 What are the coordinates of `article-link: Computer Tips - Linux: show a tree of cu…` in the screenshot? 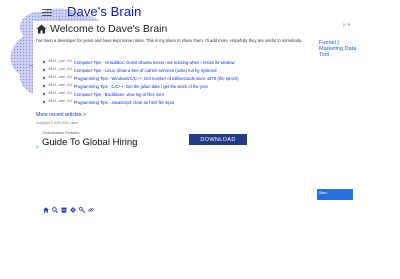 It's located at (145, 70).